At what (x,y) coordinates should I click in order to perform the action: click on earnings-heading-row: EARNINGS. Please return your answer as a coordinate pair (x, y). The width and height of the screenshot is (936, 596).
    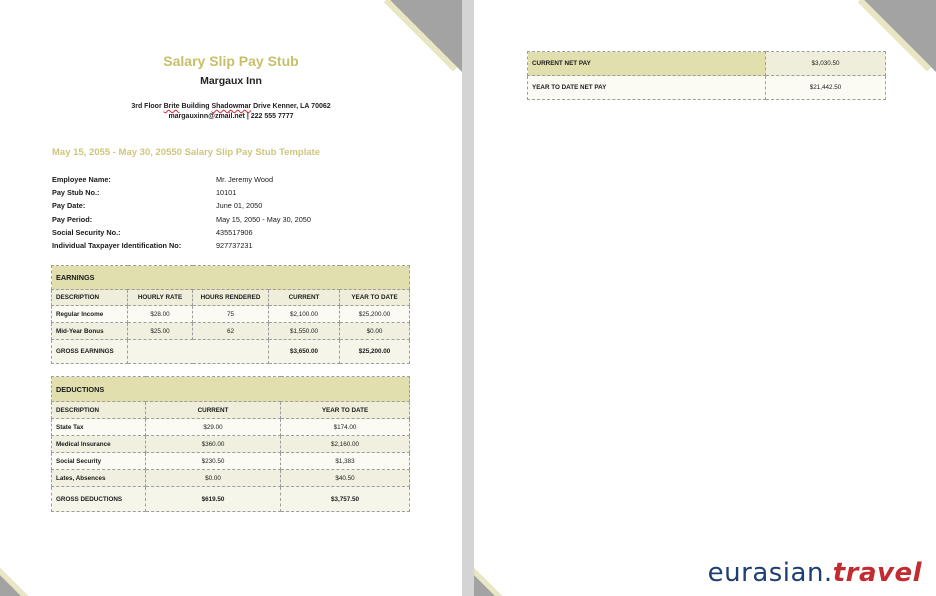
    Looking at the image, I should click on (230, 277).